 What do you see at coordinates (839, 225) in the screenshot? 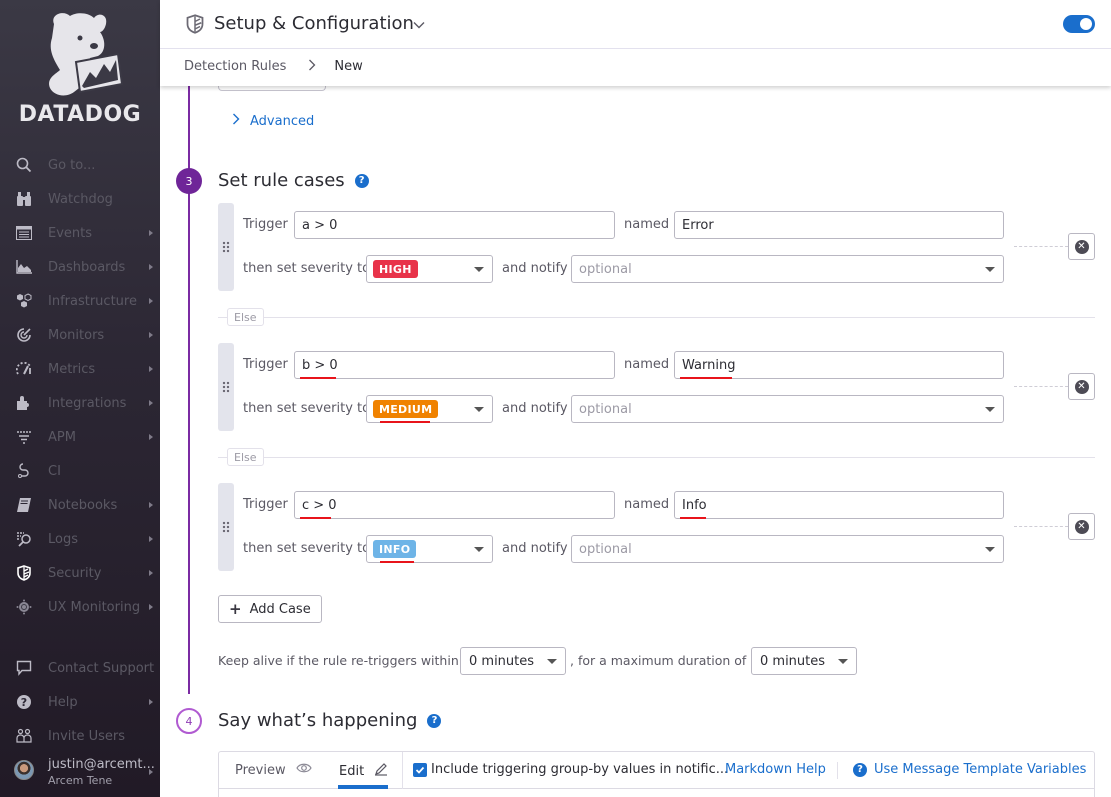
I see `case-name-input: Error` at bounding box center [839, 225].